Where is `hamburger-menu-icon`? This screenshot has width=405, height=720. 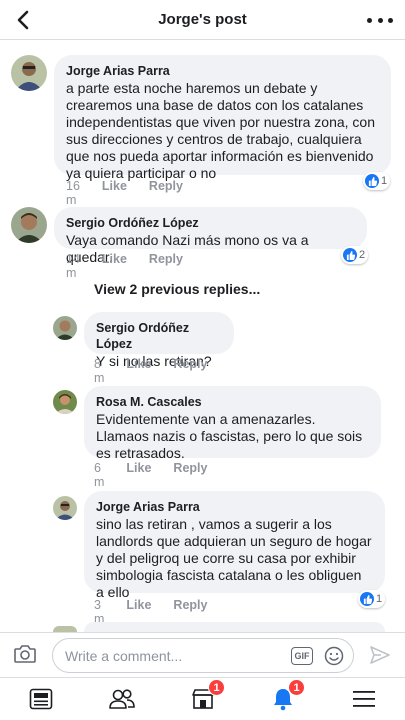
hamburger-menu-icon is located at coordinates (364, 699).